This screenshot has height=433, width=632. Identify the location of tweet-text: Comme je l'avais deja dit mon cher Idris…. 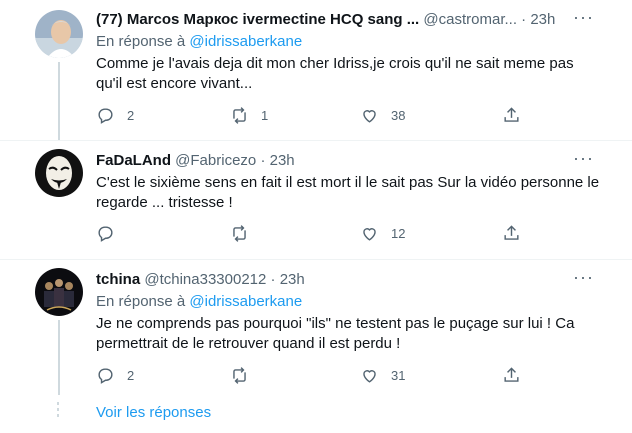
(356, 74).